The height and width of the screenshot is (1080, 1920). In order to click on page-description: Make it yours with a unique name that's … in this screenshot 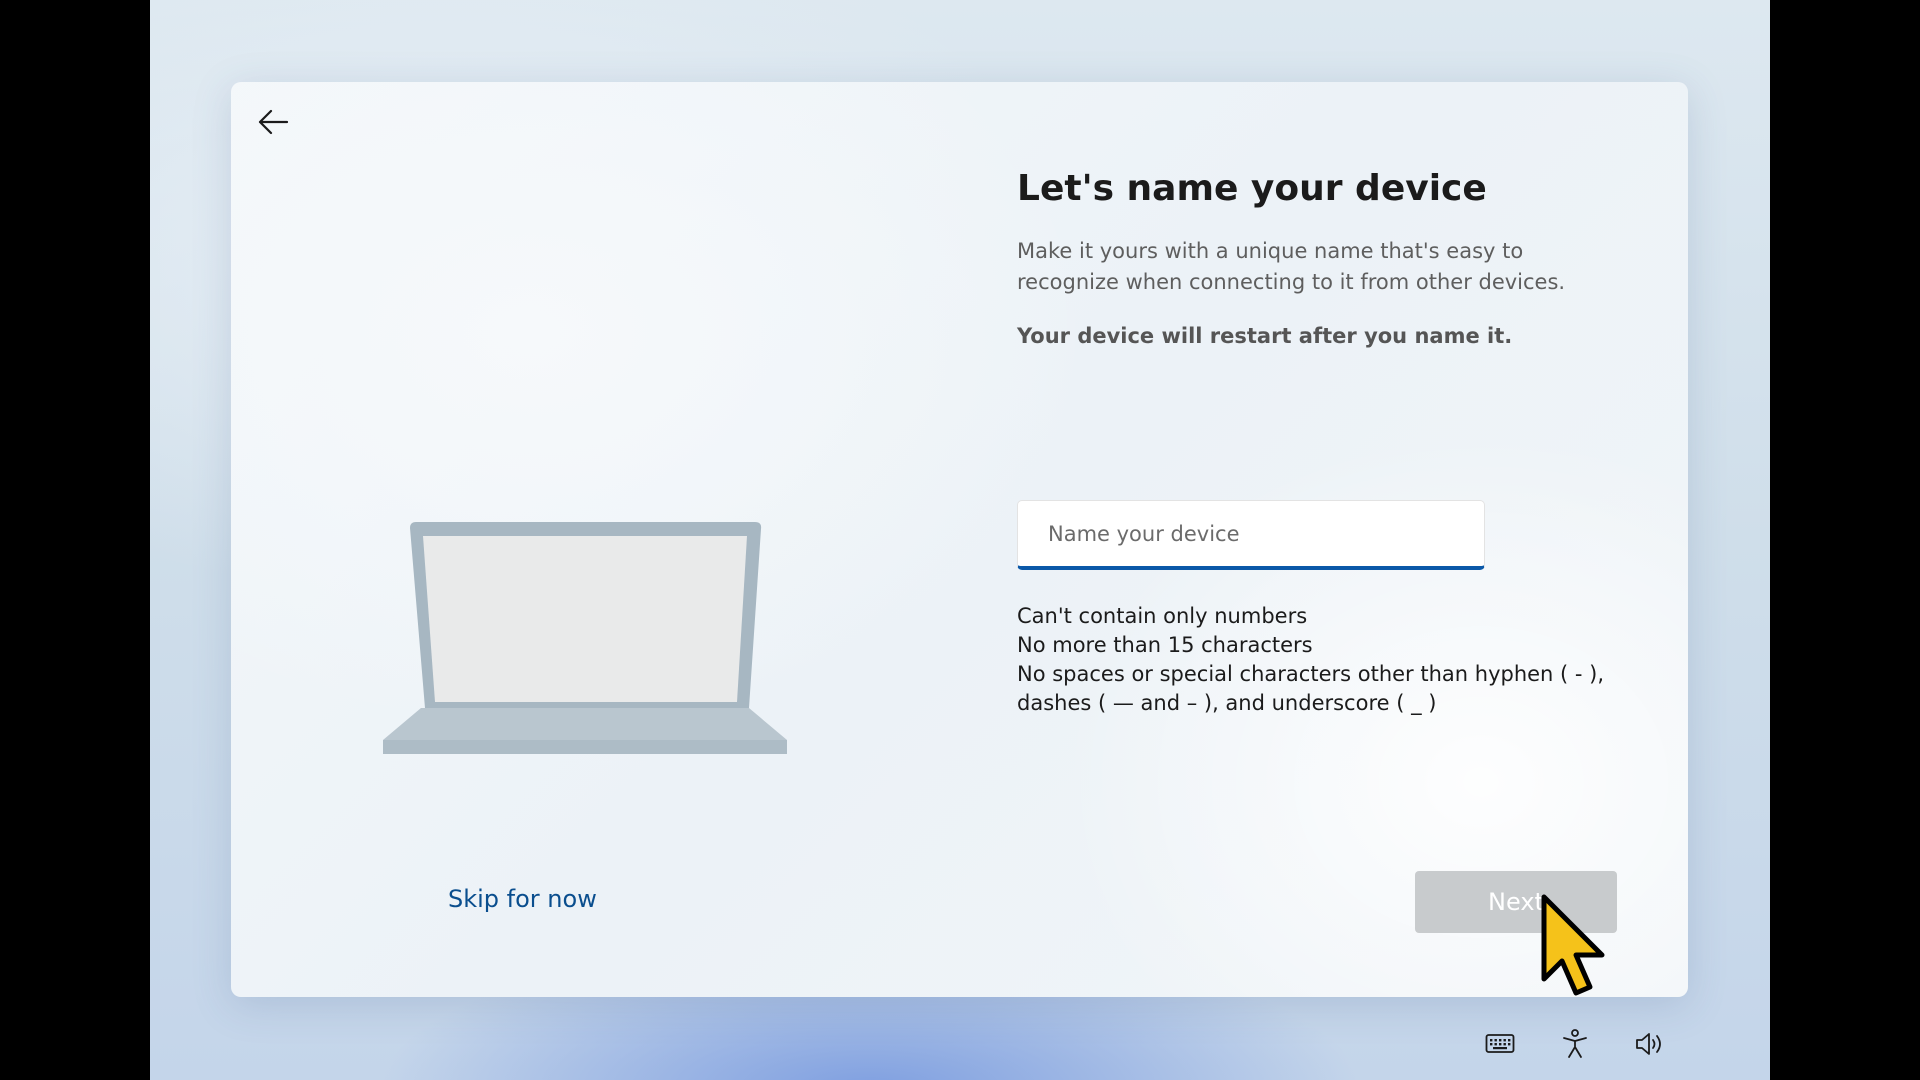, I will do `click(1291, 266)`.